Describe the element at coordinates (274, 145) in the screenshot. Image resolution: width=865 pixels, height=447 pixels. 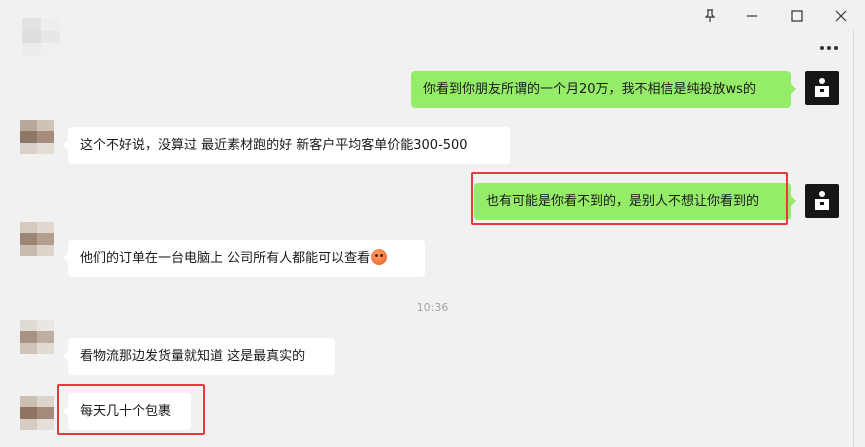
I see `message-text: 这个不好说，没算过 最近素材跑的好 新客户平均客单价能300-500` at that location.